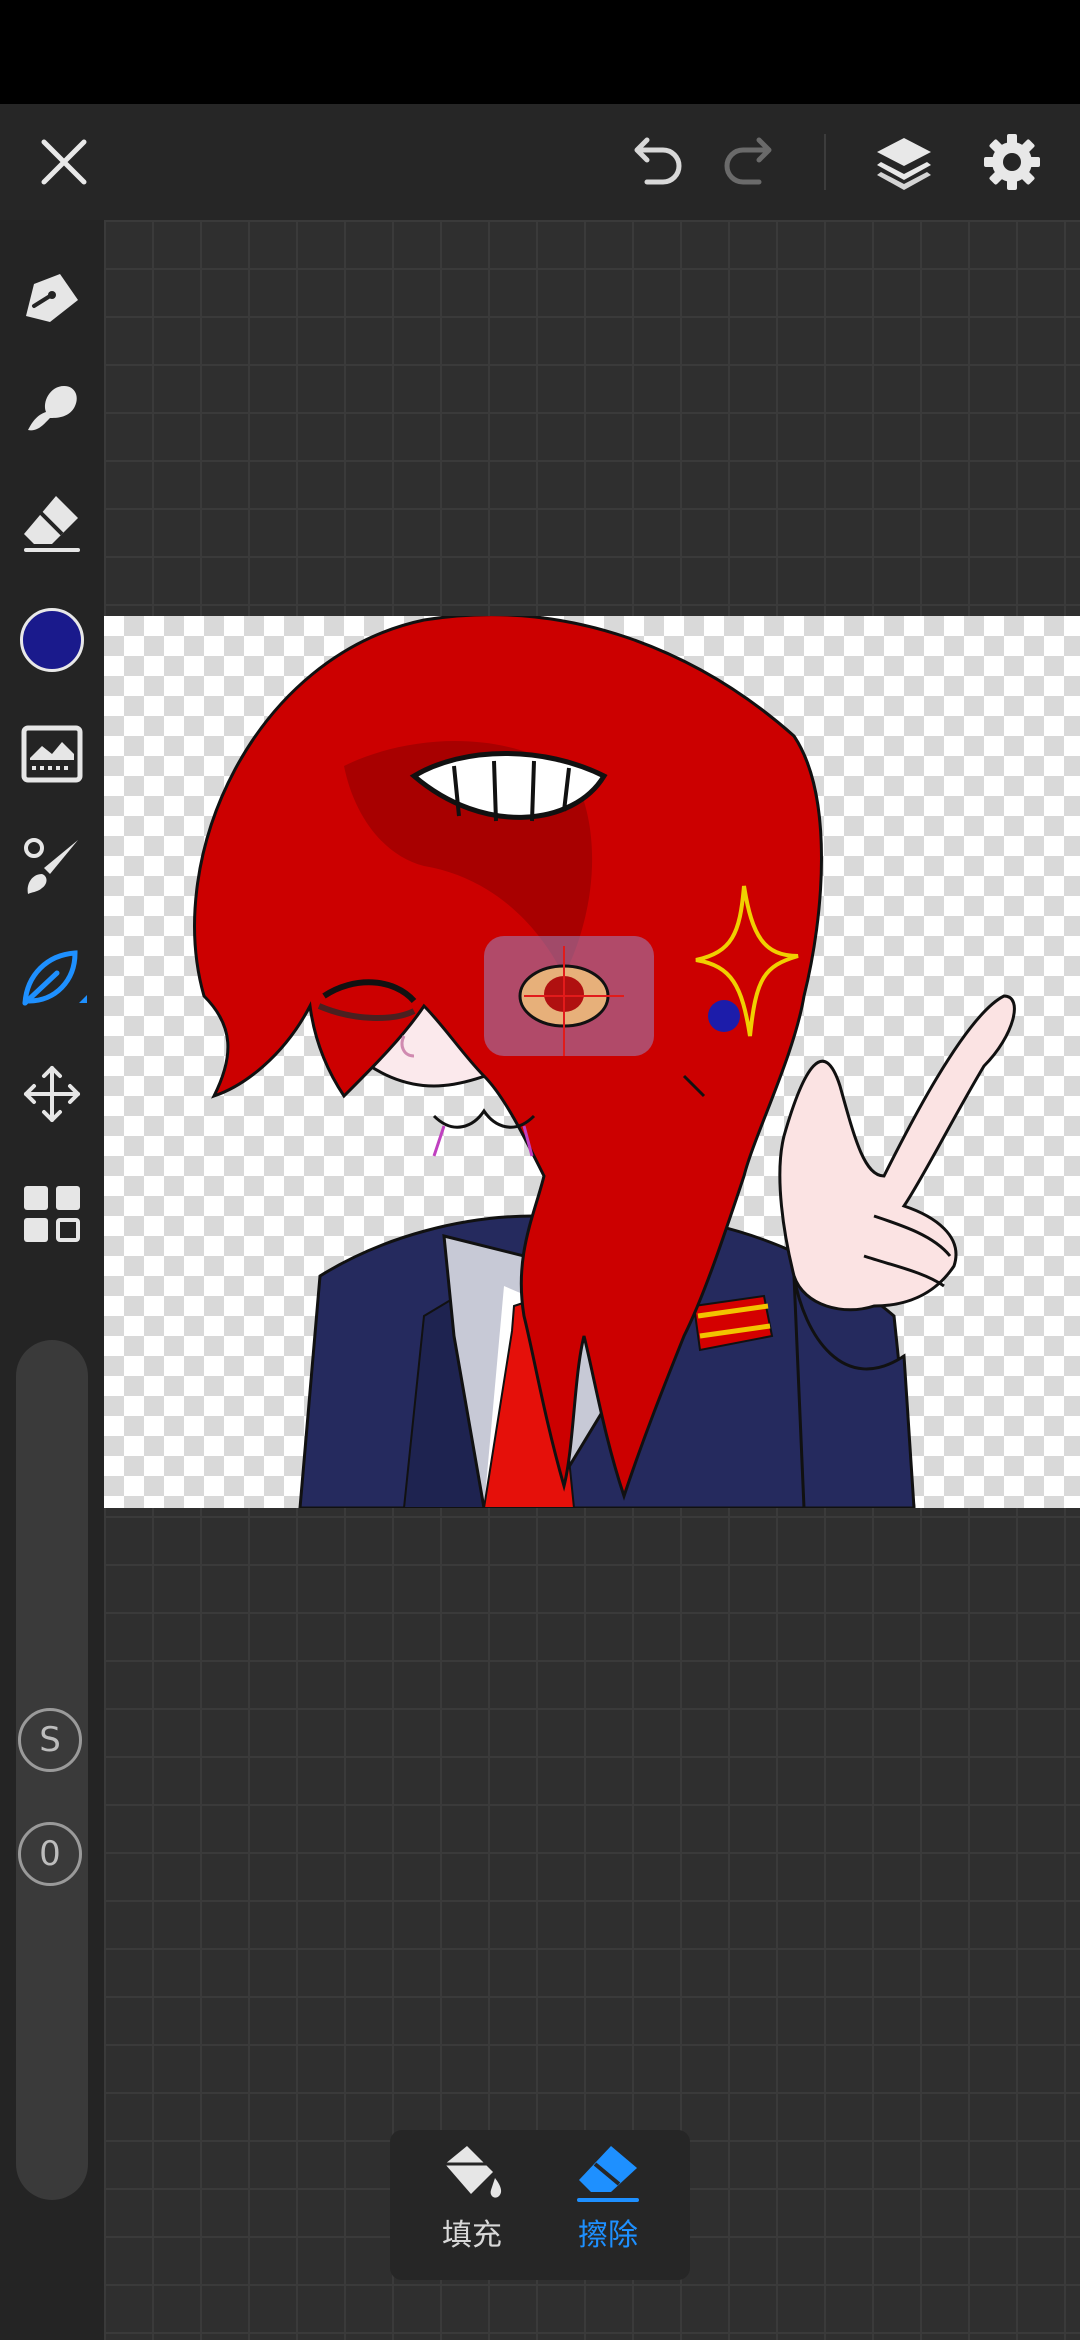 The image size is (1080, 2340). I want to click on opacity-badge: 0, so click(50, 1854).